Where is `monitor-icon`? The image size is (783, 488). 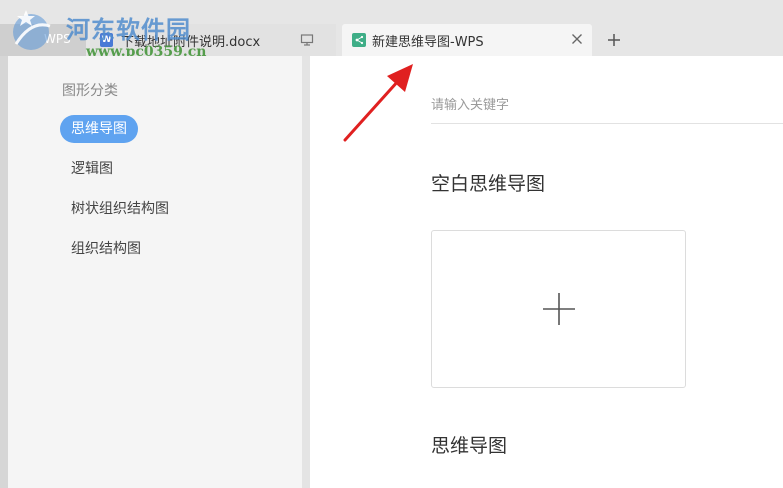
monitor-icon is located at coordinates (307, 40).